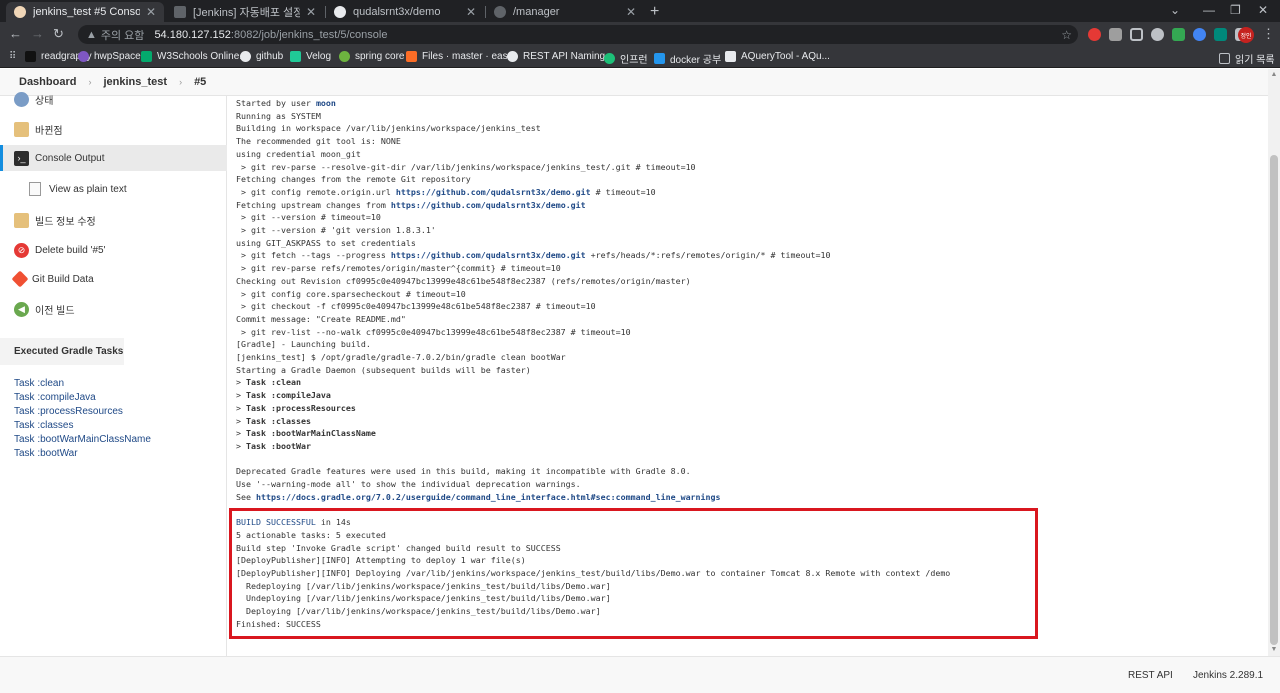 The height and width of the screenshot is (693, 1280). Describe the element at coordinates (109, 56) in the screenshot. I see `bookmark-hwpspace: hwpSpace` at that location.